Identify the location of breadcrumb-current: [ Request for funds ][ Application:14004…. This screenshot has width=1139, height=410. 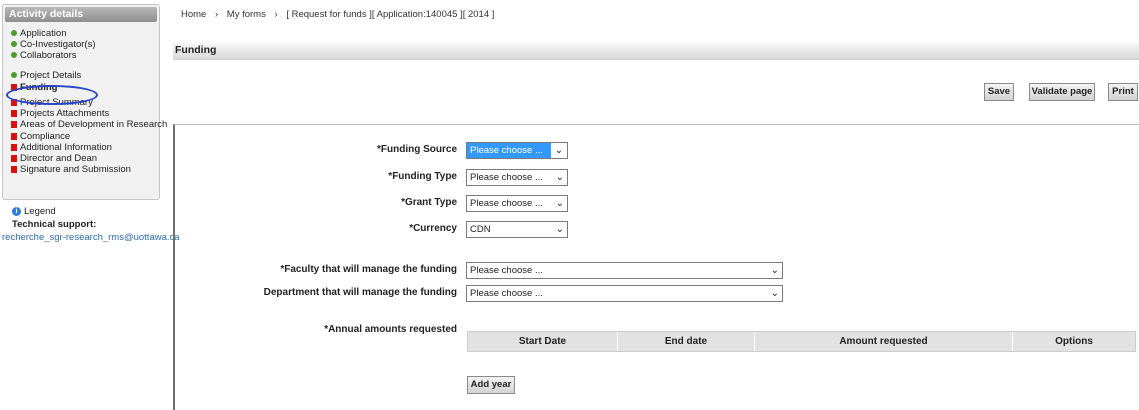
(390, 14).